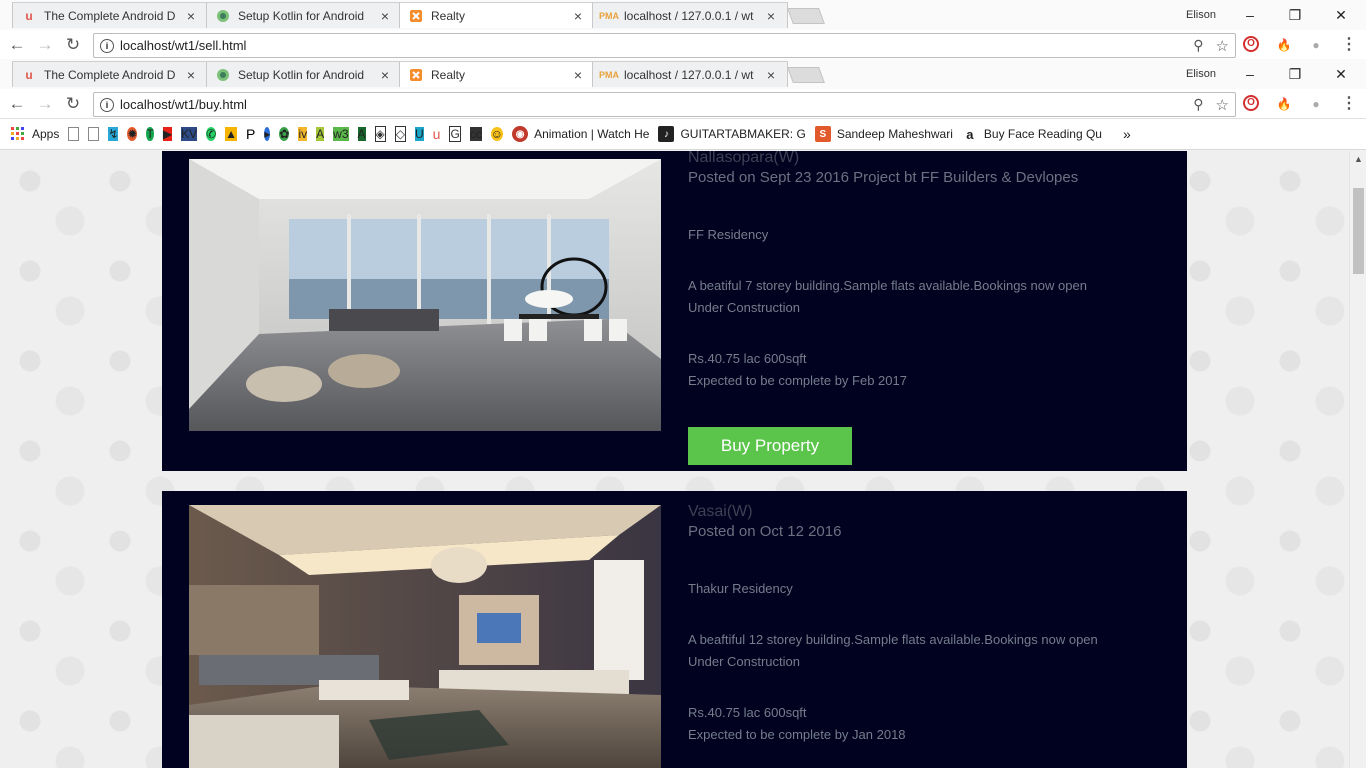  What do you see at coordinates (580, 134) in the screenshot?
I see `bookmark-animation: ◉ Animation | Watch He` at bounding box center [580, 134].